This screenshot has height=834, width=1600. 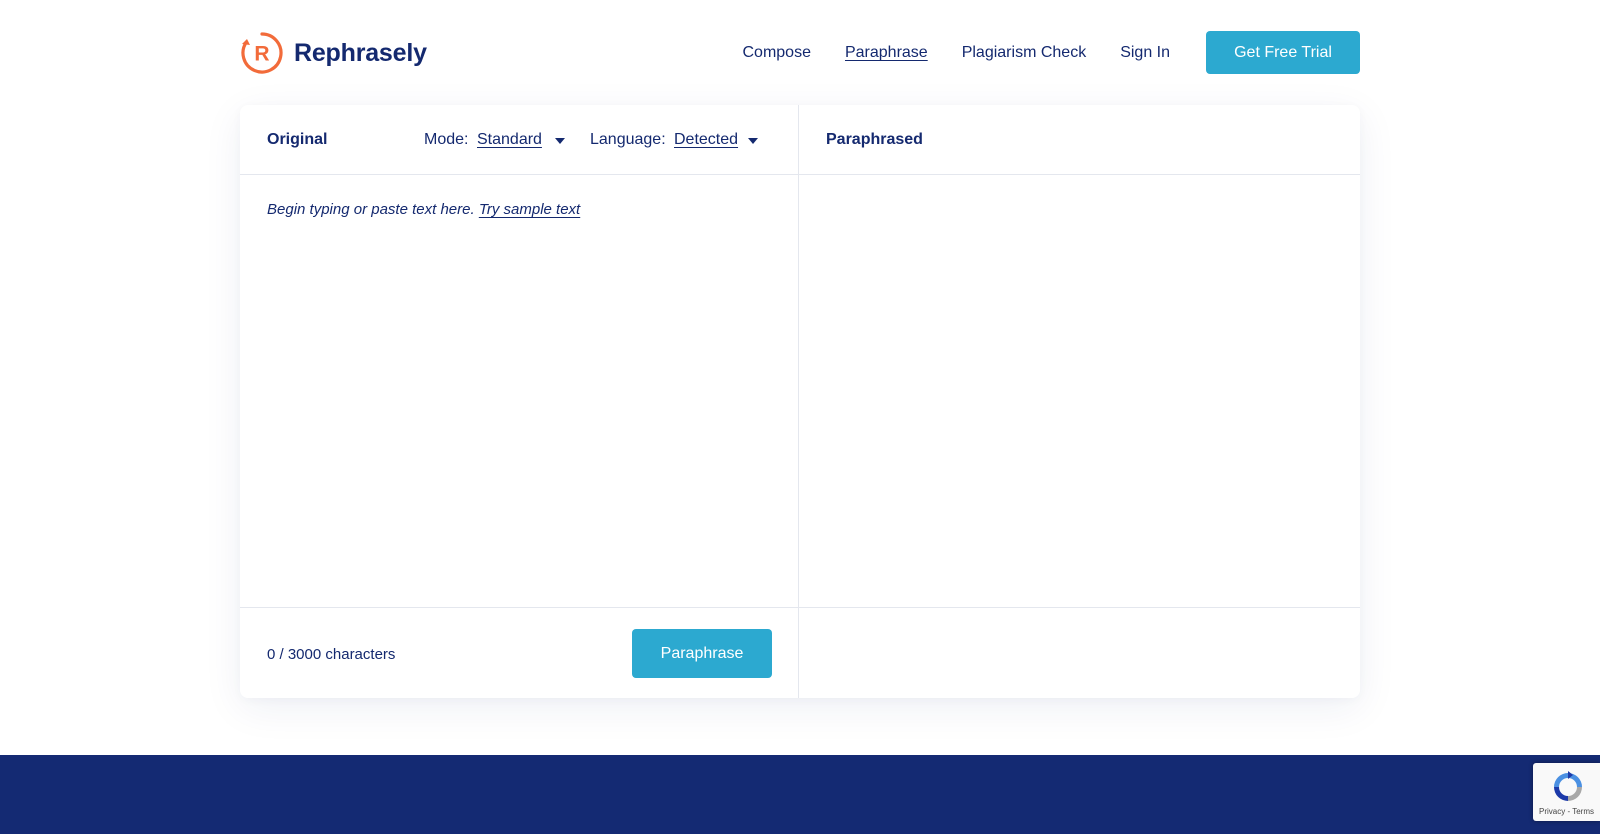 What do you see at coordinates (331, 654) in the screenshot?
I see `character-counter: 0 / 3000 characters` at bounding box center [331, 654].